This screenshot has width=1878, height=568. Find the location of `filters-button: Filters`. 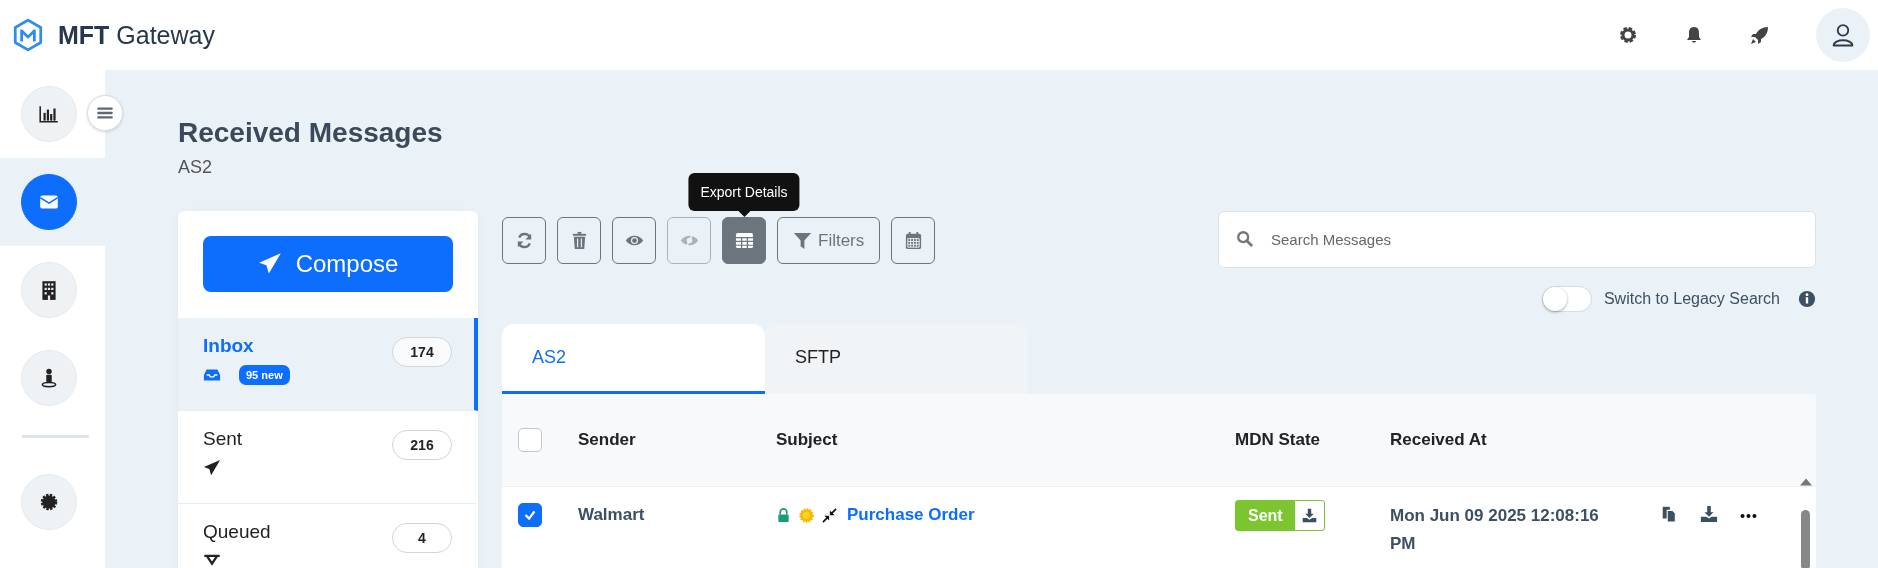

filters-button: Filters is located at coordinates (829, 240).